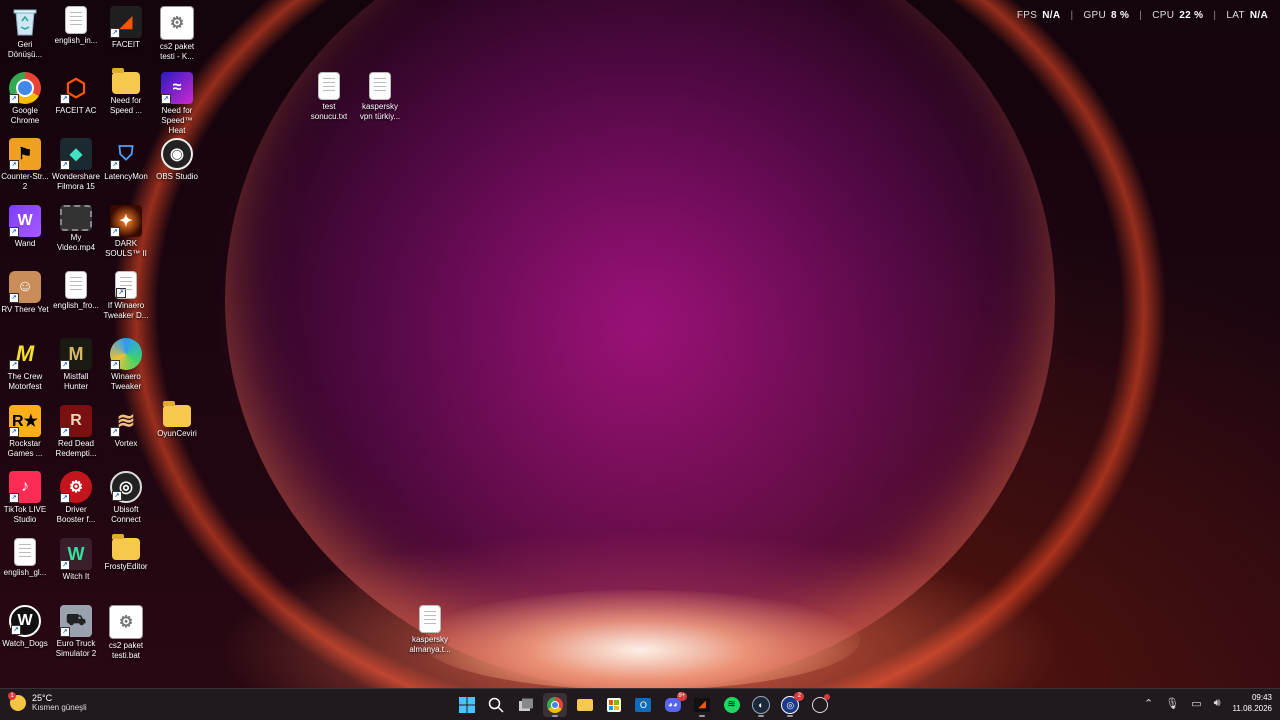 This screenshot has height=720, width=1280. What do you see at coordinates (126, 22) in the screenshot?
I see `faceit-icon: ◢ ↗` at bounding box center [126, 22].